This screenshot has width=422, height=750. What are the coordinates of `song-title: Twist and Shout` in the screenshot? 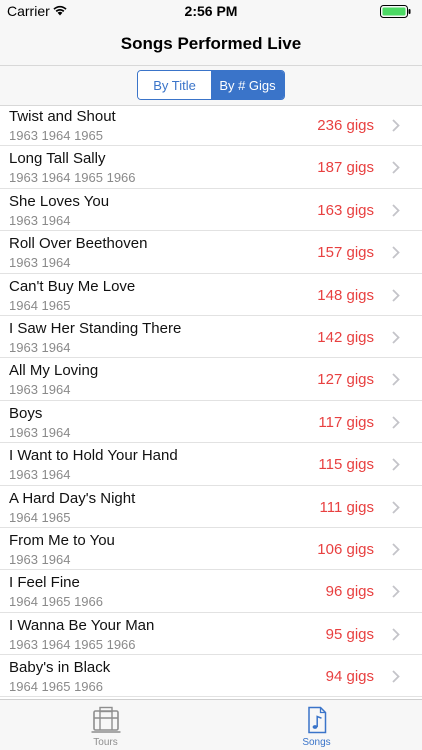 It's located at (62, 116).